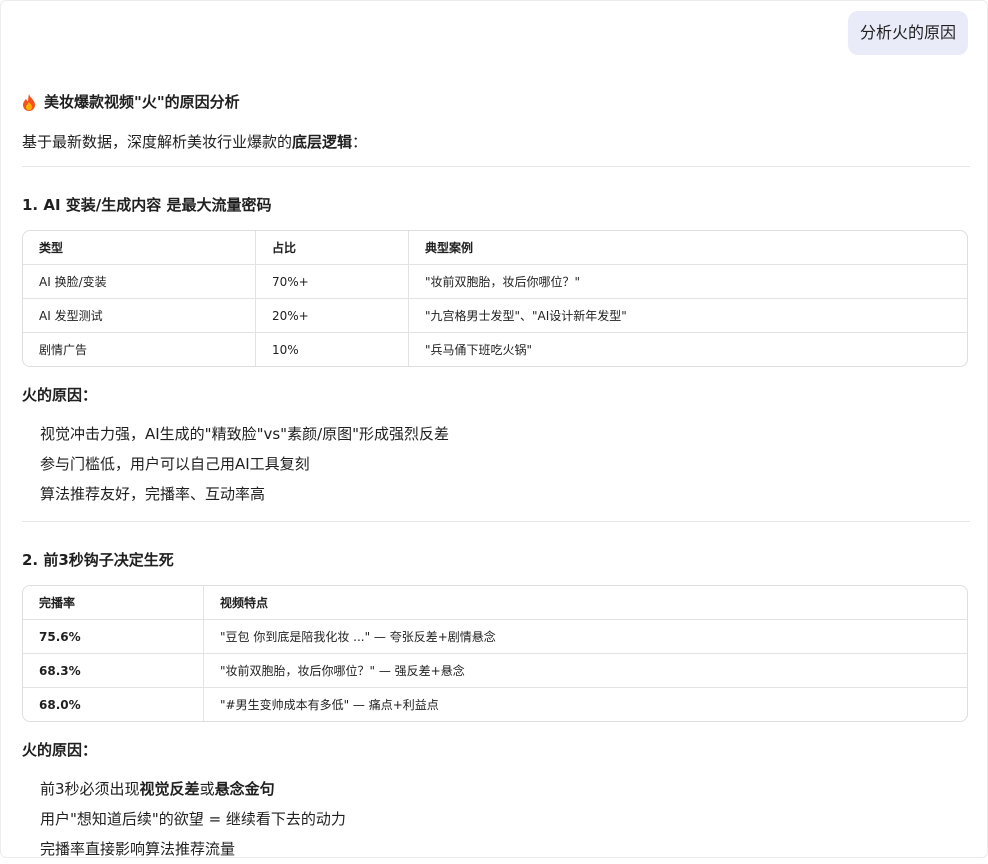 Image resolution: width=988 pixels, height=864 pixels. What do you see at coordinates (147, 205) in the screenshot?
I see `section-1-heading: 1. AI 变装/生成内容 是最大流量密码` at bounding box center [147, 205].